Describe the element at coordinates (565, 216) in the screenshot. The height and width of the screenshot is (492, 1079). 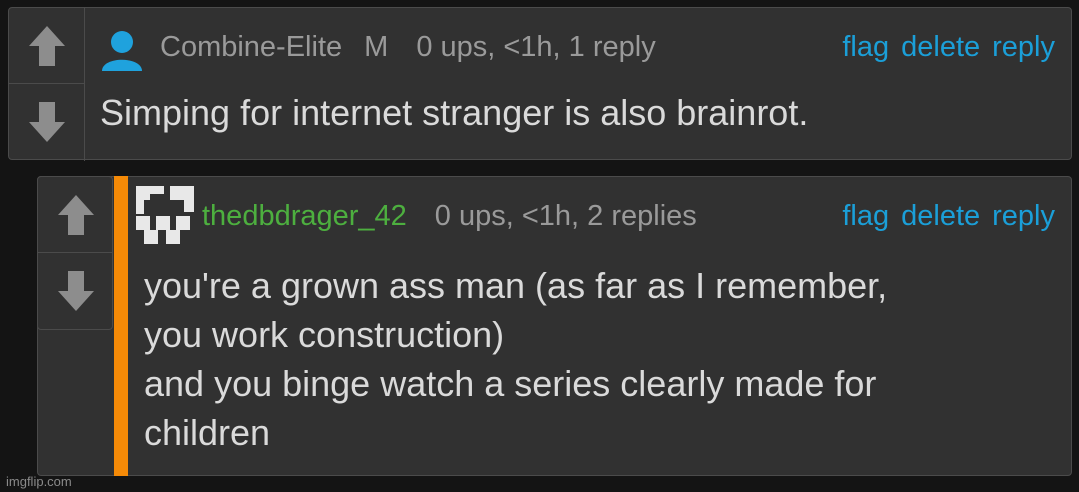
I see `comment-stats: 0 ups, <1h, 2 replies` at that location.